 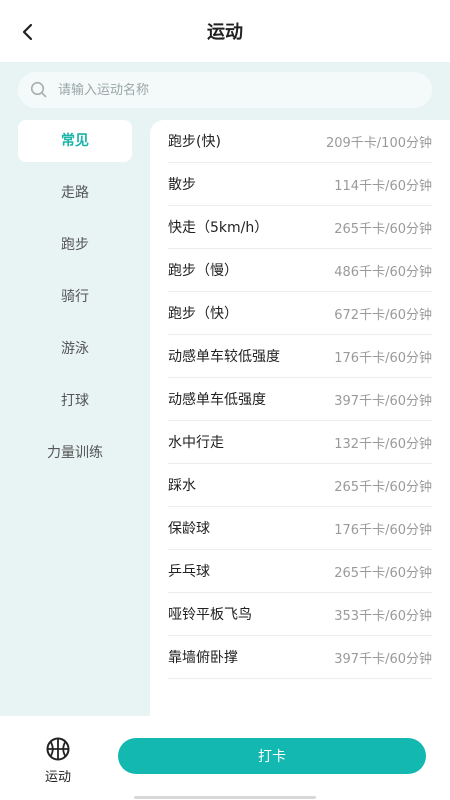 What do you see at coordinates (383, 186) in the screenshot?
I see `activity-calories: 114千卡/60分钟` at bounding box center [383, 186].